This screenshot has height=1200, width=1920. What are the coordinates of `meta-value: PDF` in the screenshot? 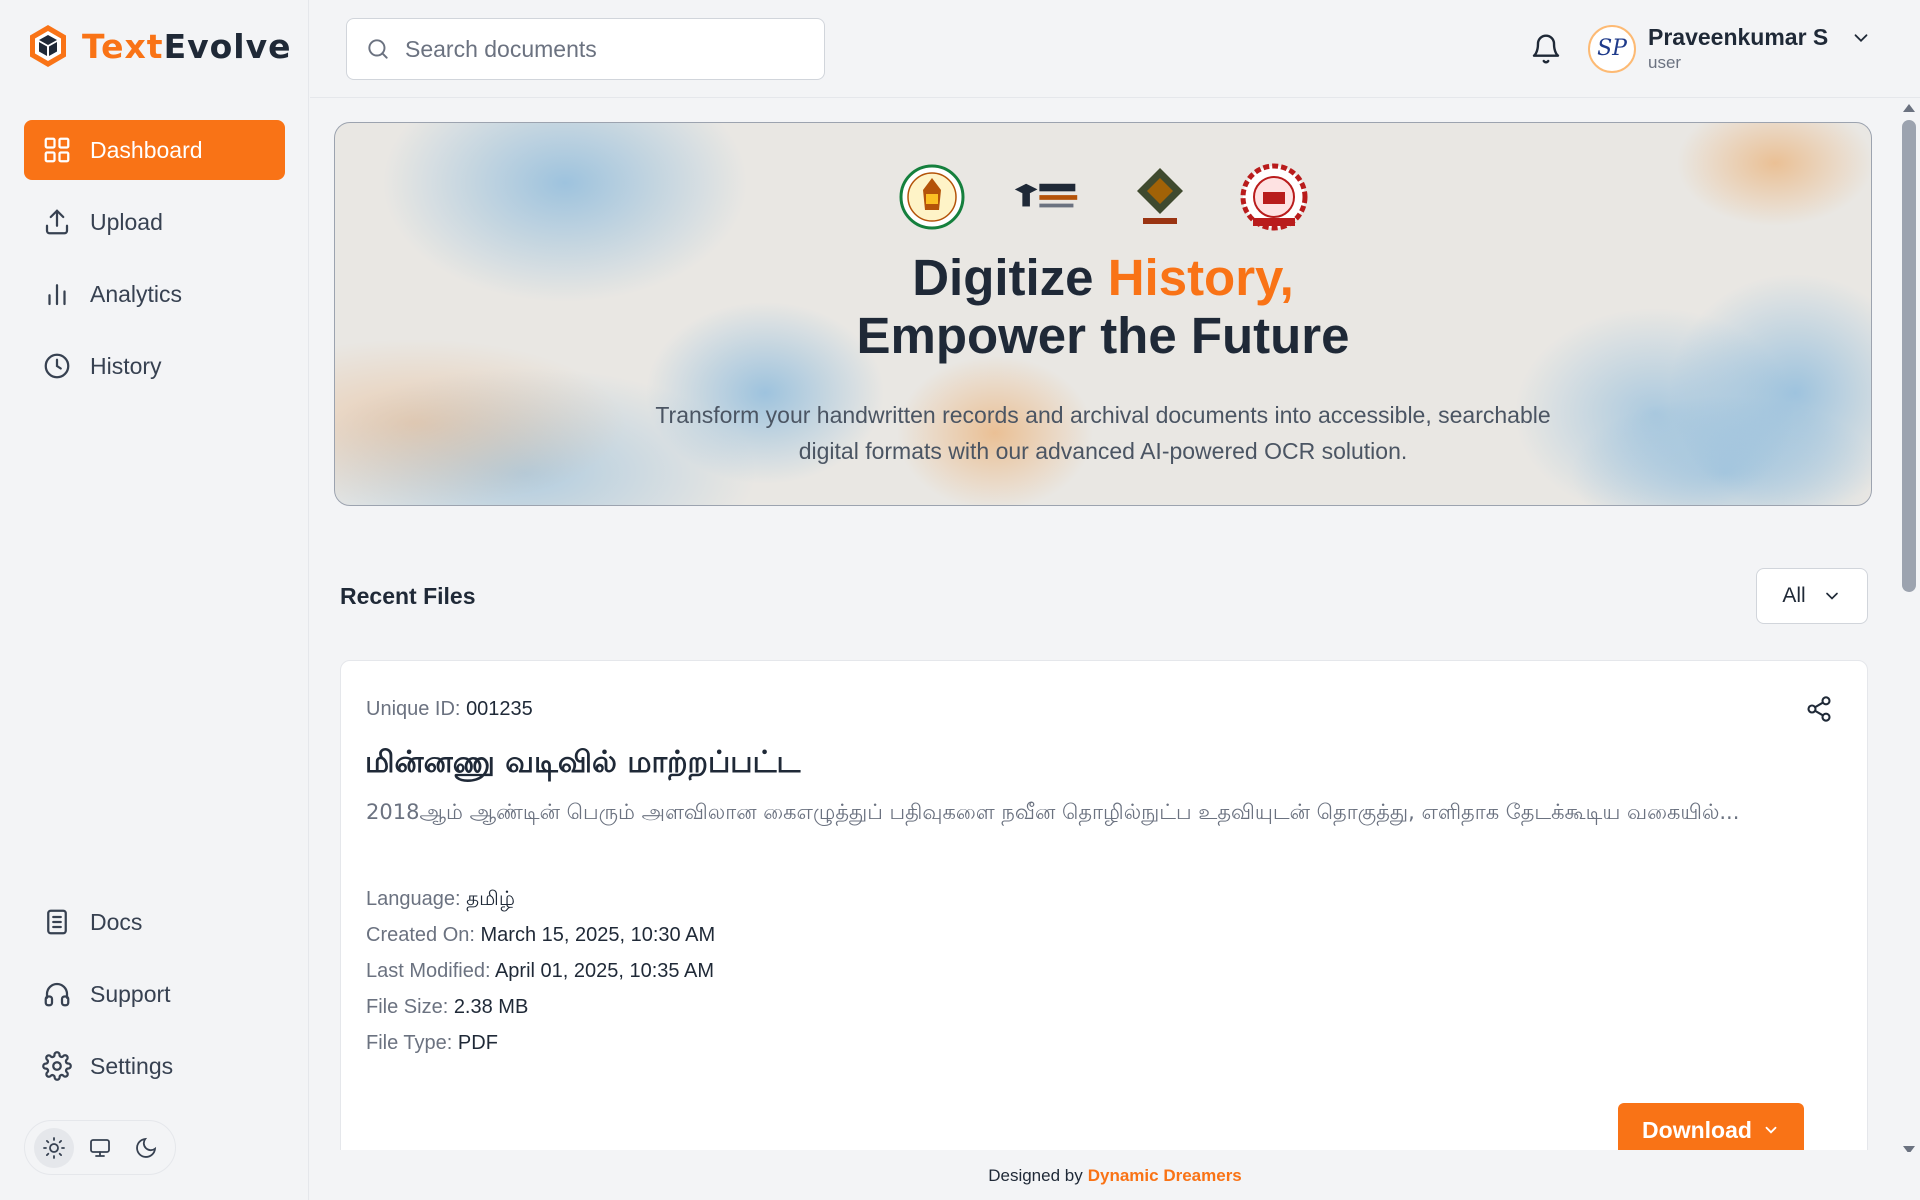 It's located at (477, 1043).